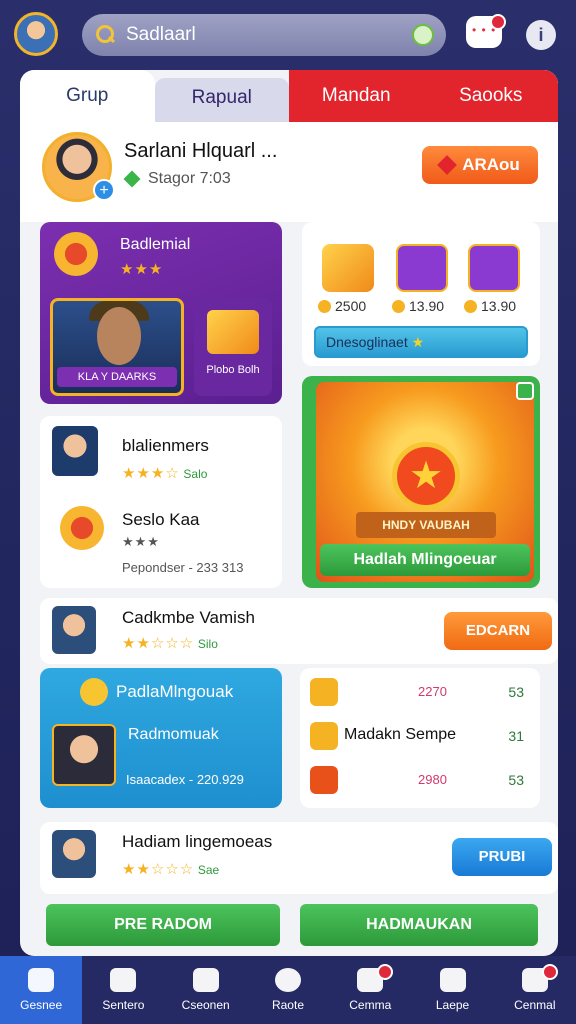  Describe the element at coordinates (82, 528) in the screenshot. I see `shield-badge-icon` at that location.